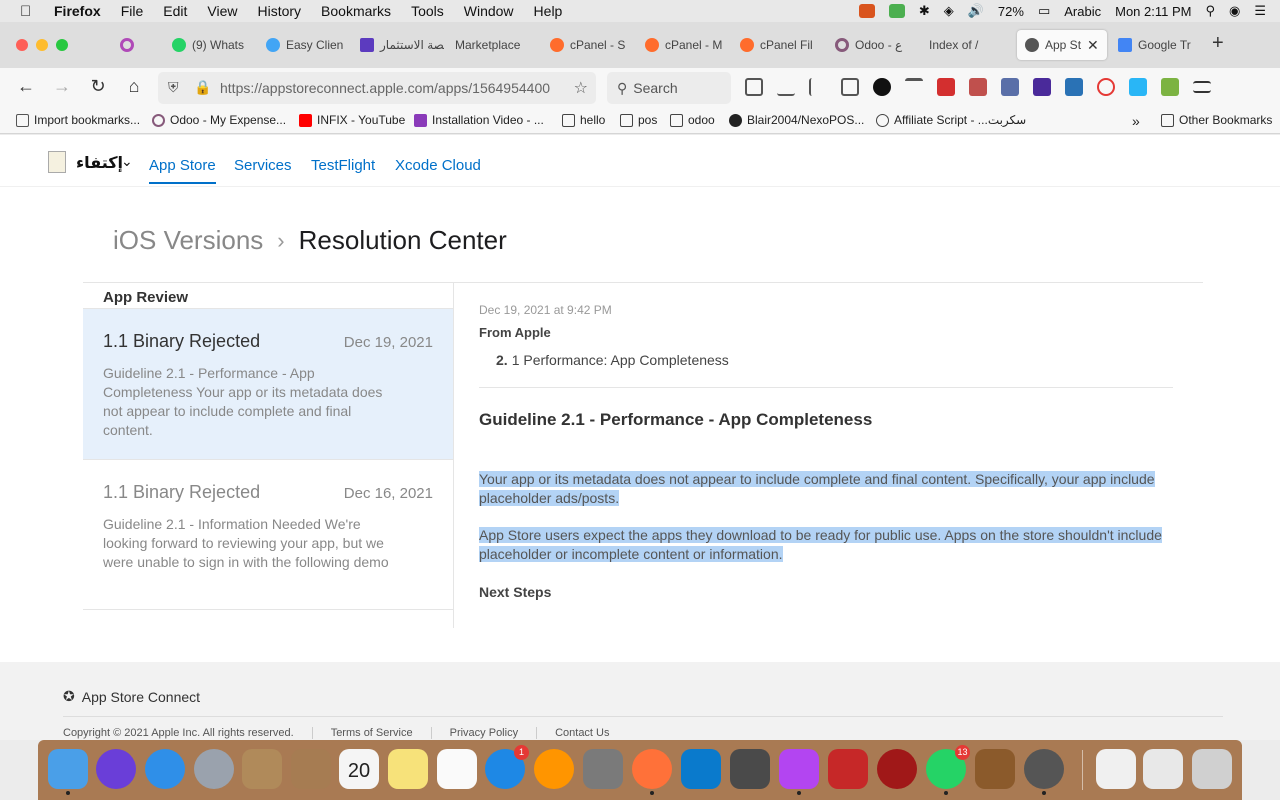 The width and height of the screenshot is (1280, 800). I want to click on safari-icon, so click(165, 769).